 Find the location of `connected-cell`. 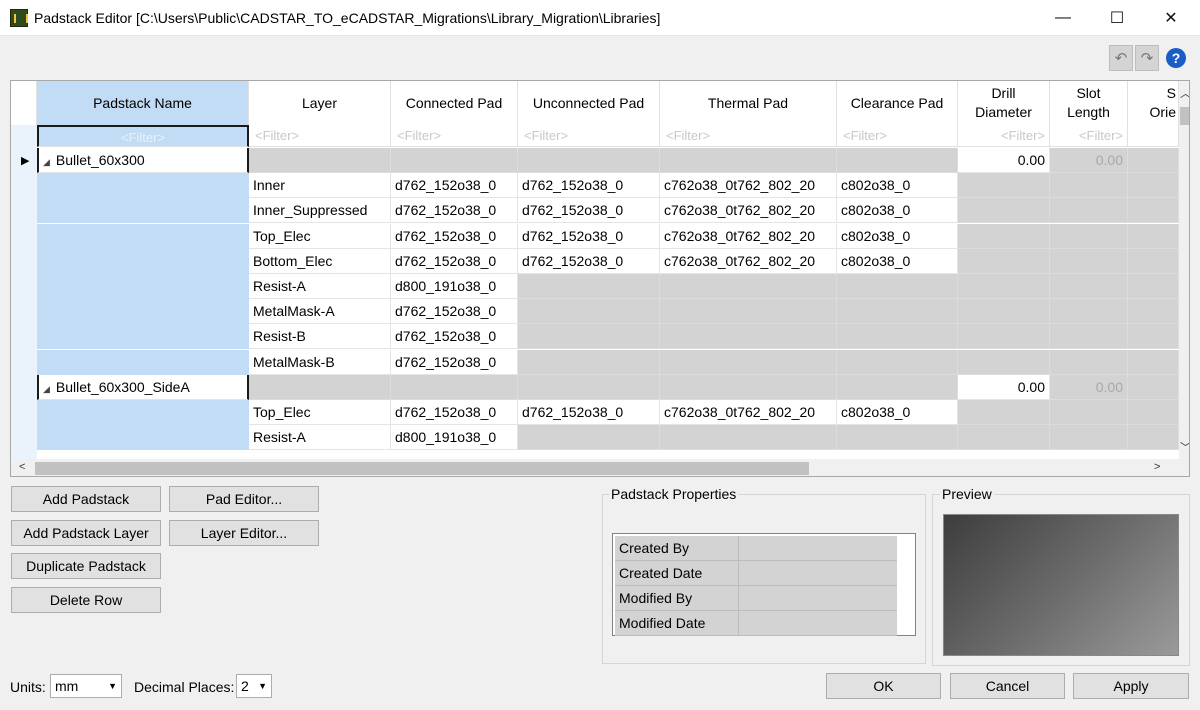

connected-cell is located at coordinates (454, 387).